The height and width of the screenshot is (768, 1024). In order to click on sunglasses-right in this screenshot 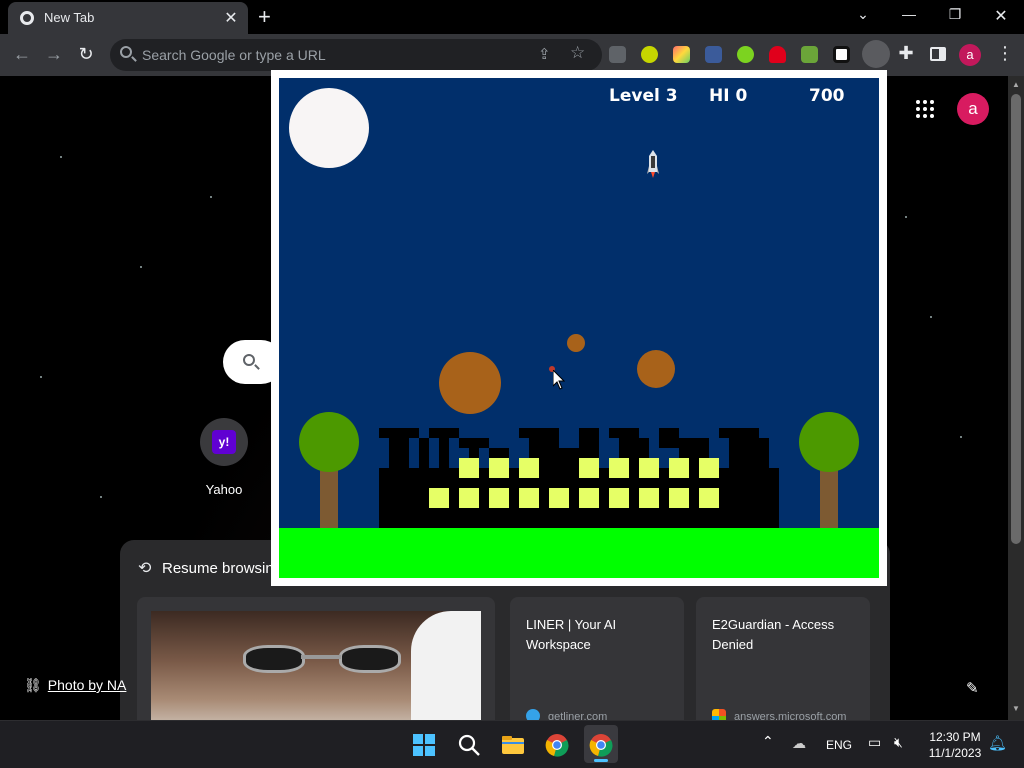, I will do `click(370, 659)`.